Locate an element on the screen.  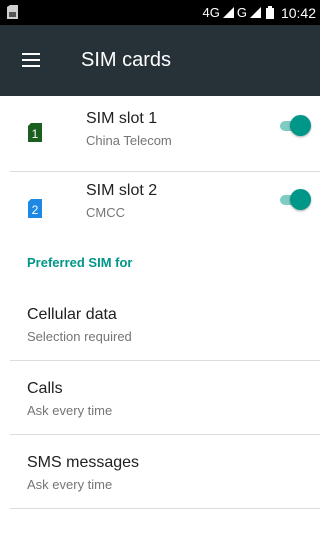
status-icons: 4G G 10:42 is located at coordinates (259, 12).